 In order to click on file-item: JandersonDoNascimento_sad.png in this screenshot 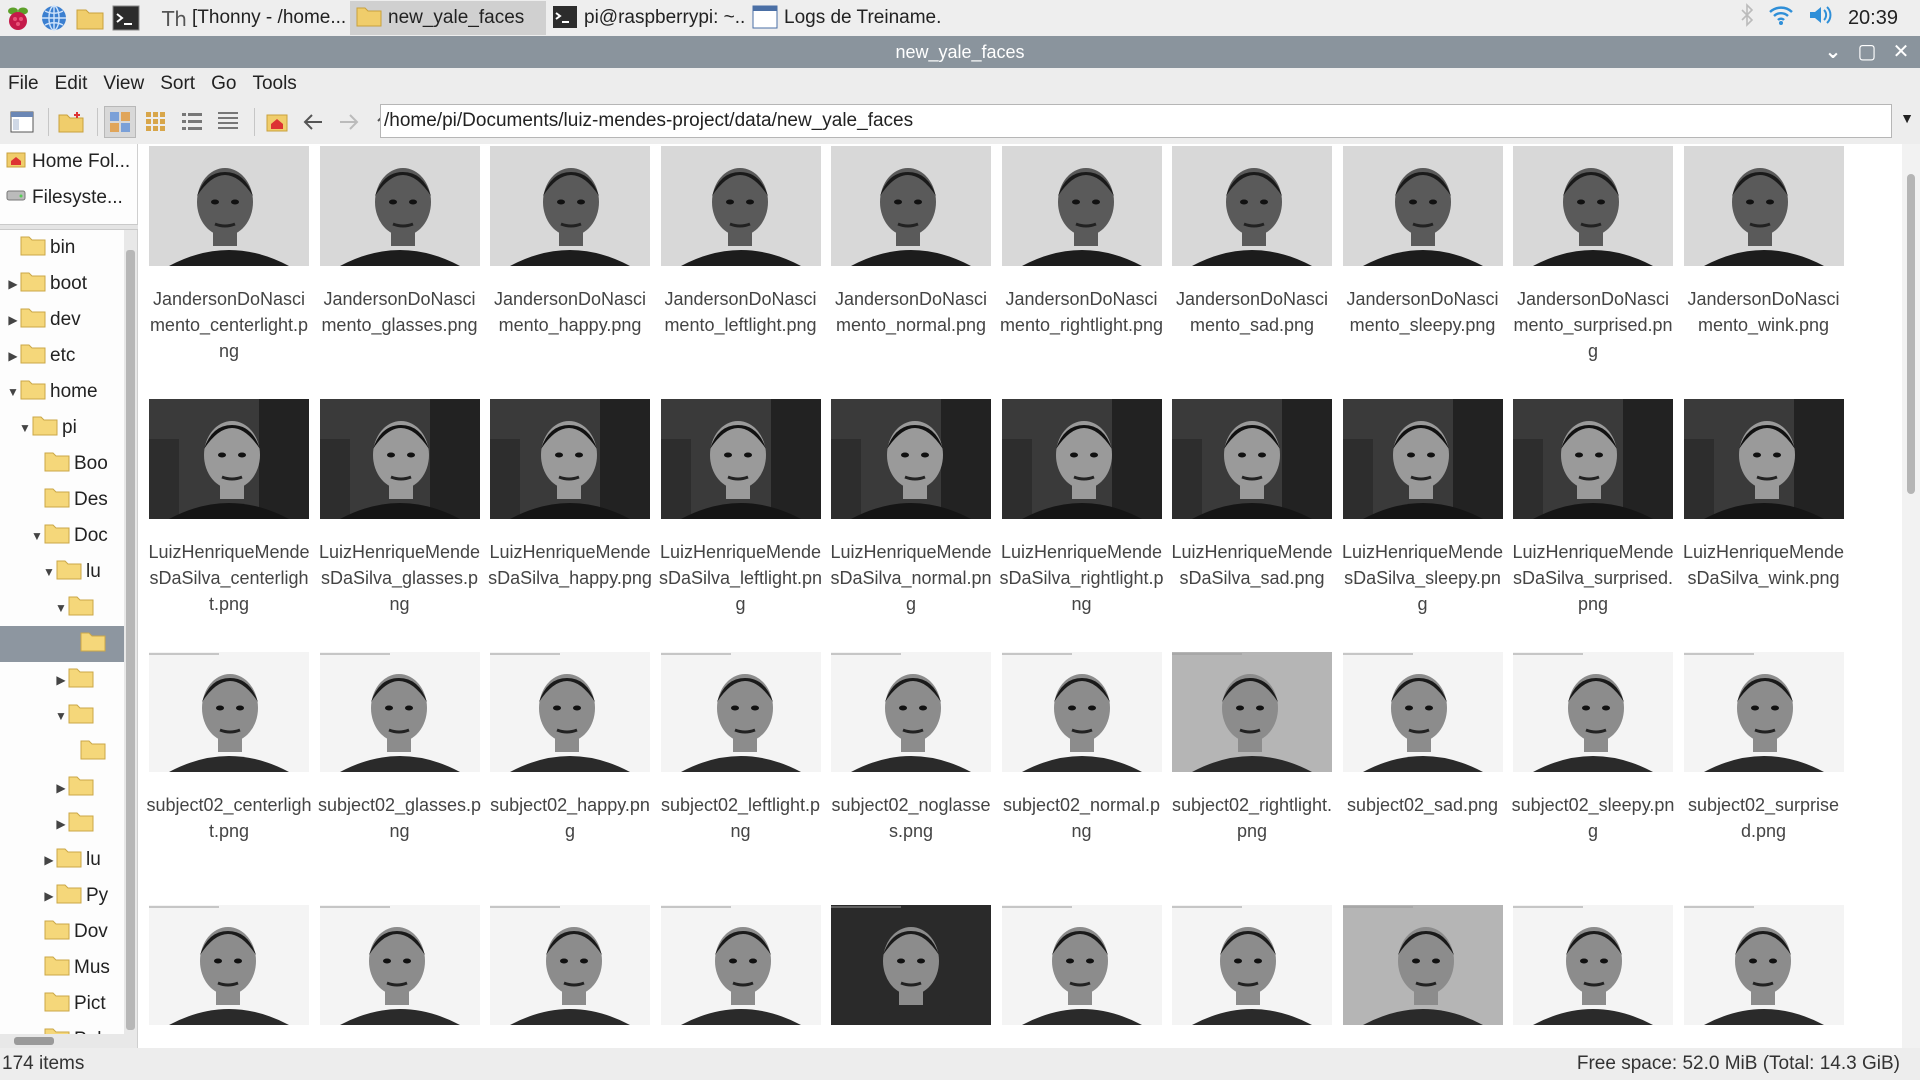, I will do `click(1252, 241)`.